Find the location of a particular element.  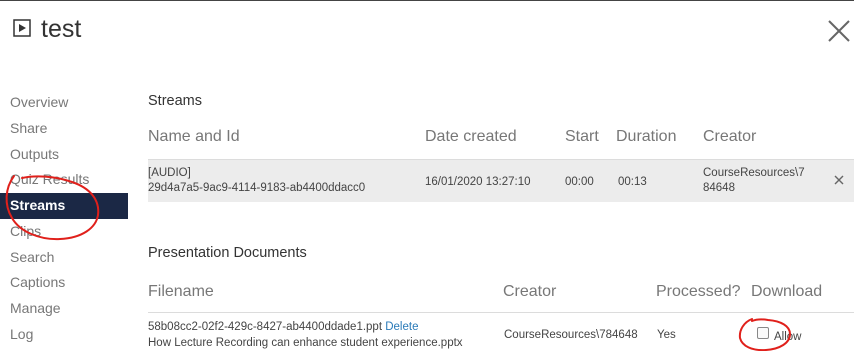

stream-type: [AUDIO] is located at coordinates (169, 173).